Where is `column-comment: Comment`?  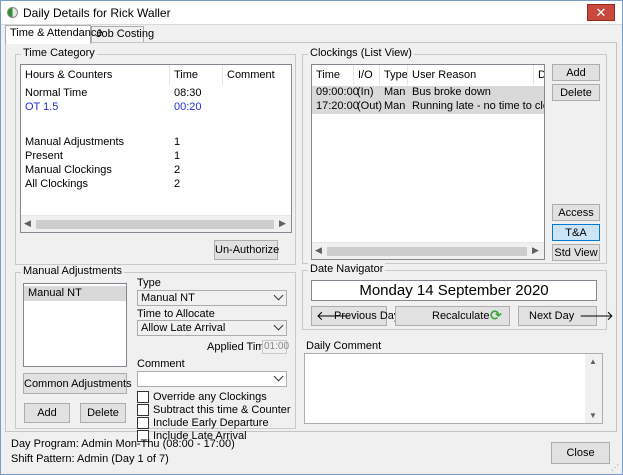 column-comment: Comment is located at coordinates (257, 75).